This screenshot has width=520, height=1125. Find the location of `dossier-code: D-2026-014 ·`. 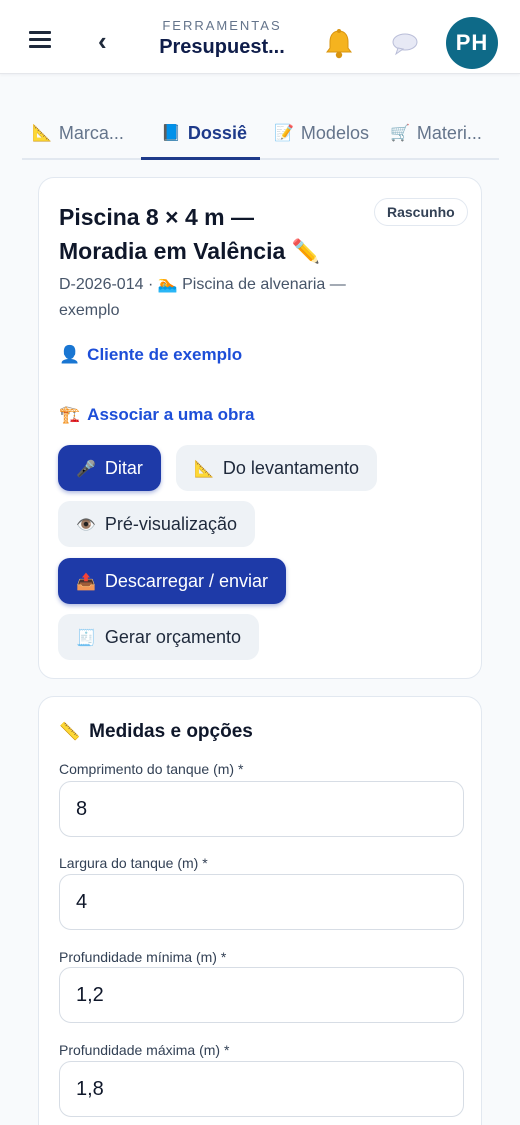

dossier-code: D-2026-014 · is located at coordinates (108, 284).